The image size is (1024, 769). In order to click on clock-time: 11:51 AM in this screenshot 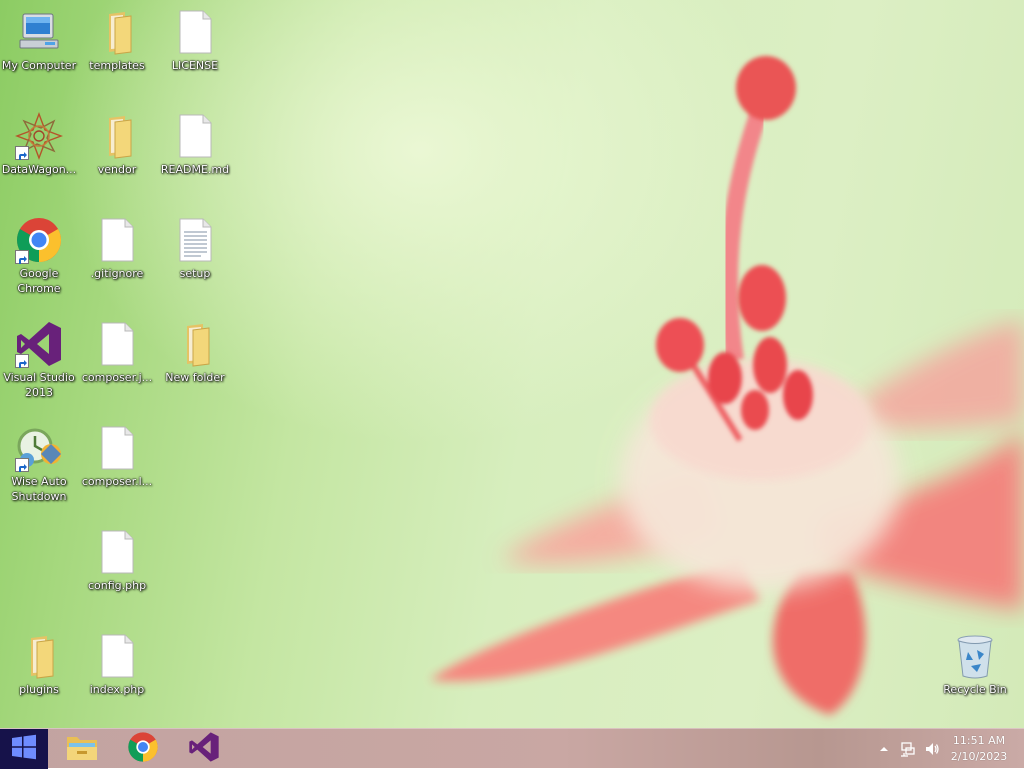, I will do `click(979, 740)`.